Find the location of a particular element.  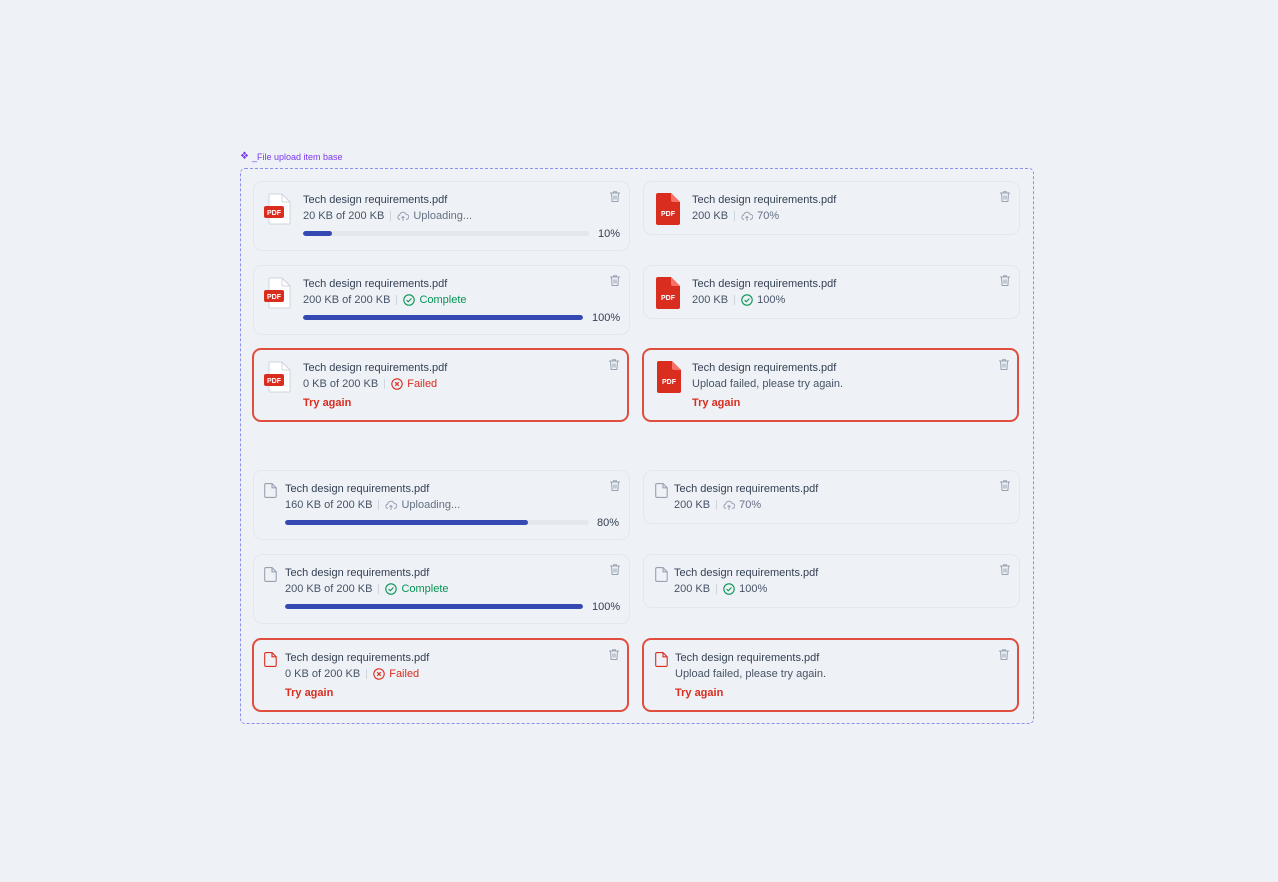

component-label-text: _File upload item base is located at coordinates (297, 157).